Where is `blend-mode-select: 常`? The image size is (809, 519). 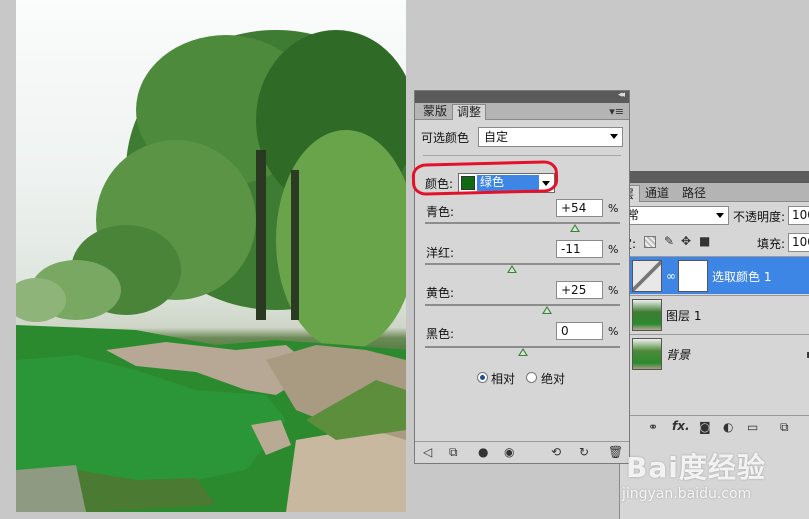
blend-mode-select: 常 is located at coordinates (674, 215).